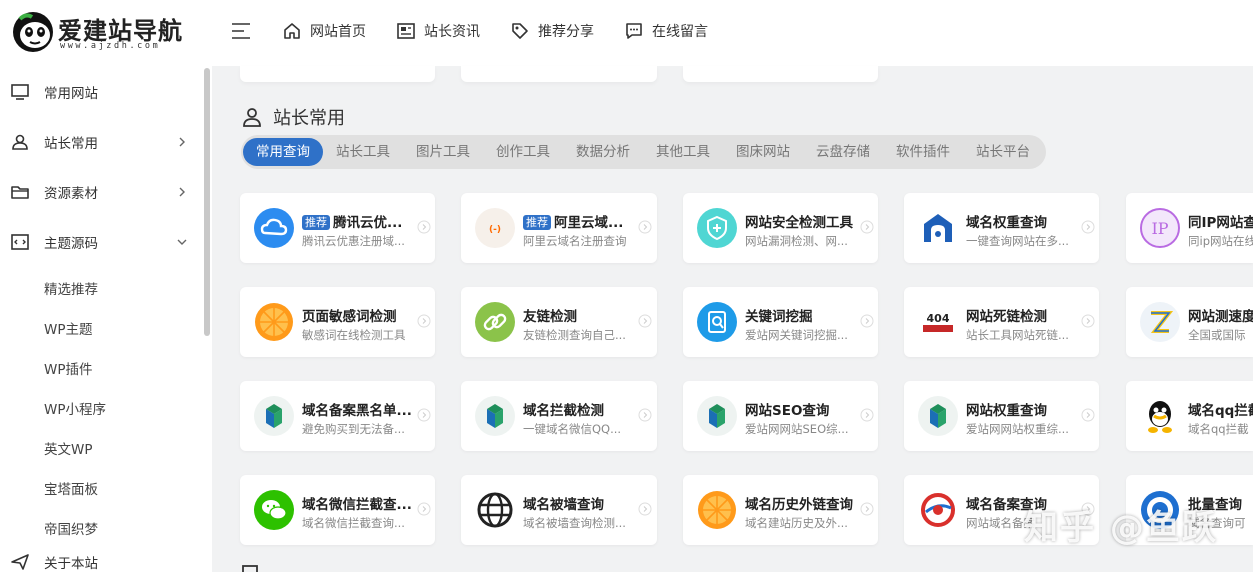  I want to click on tab-webmaster-tools: 站长工具, so click(363, 152).